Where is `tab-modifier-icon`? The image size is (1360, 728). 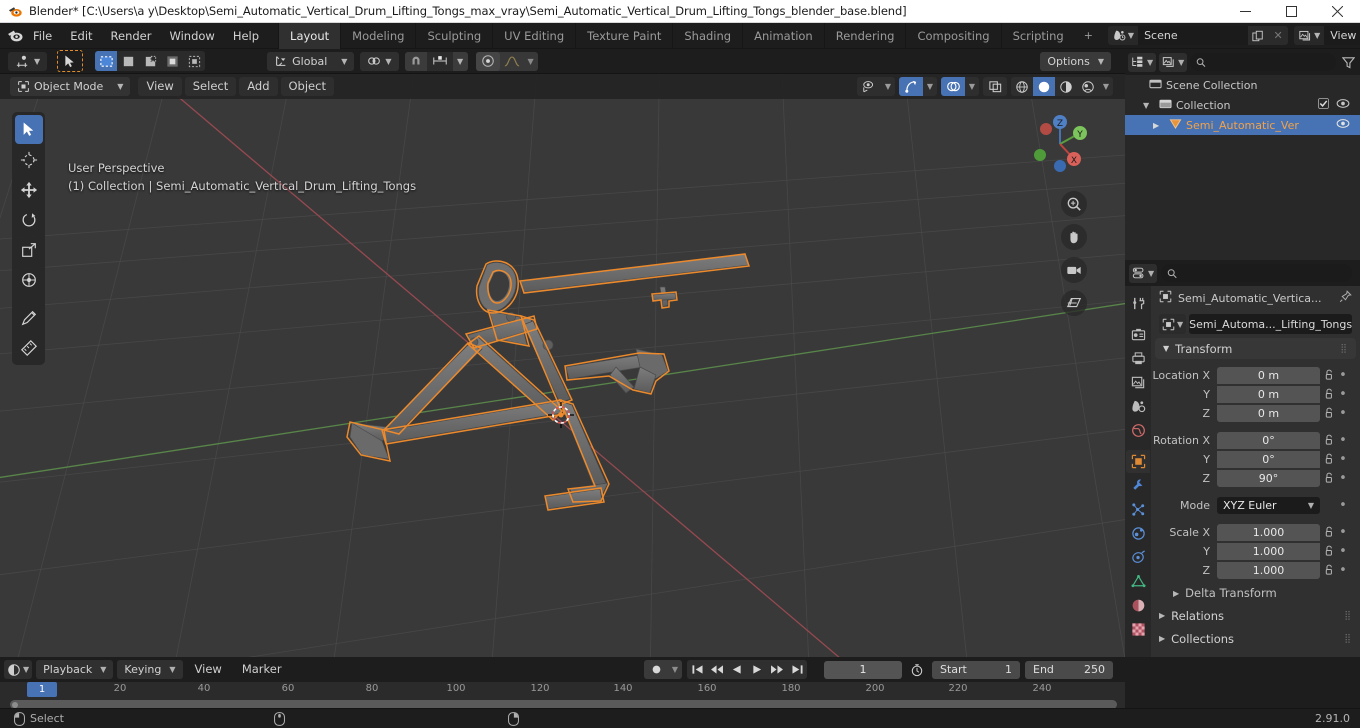 tab-modifier-icon is located at coordinates (1138, 485).